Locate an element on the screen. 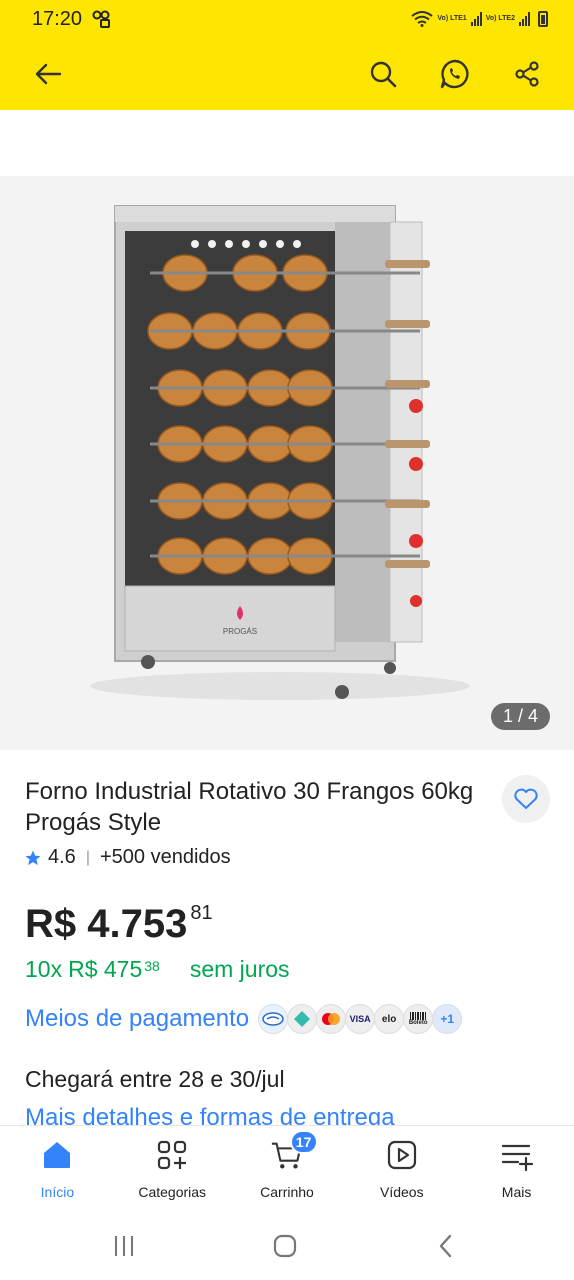  heart-icon is located at coordinates (526, 798).